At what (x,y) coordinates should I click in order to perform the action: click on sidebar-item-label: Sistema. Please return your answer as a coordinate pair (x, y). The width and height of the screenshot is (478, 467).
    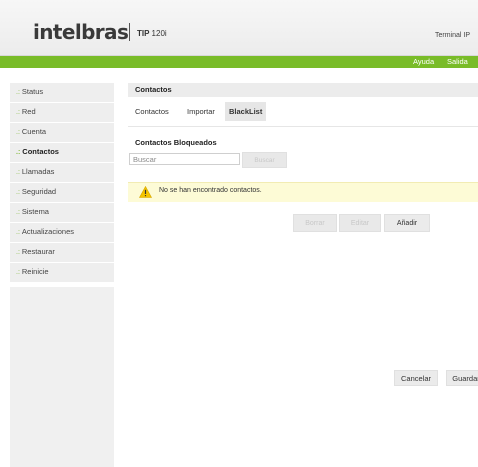
    Looking at the image, I should click on (35, 211).